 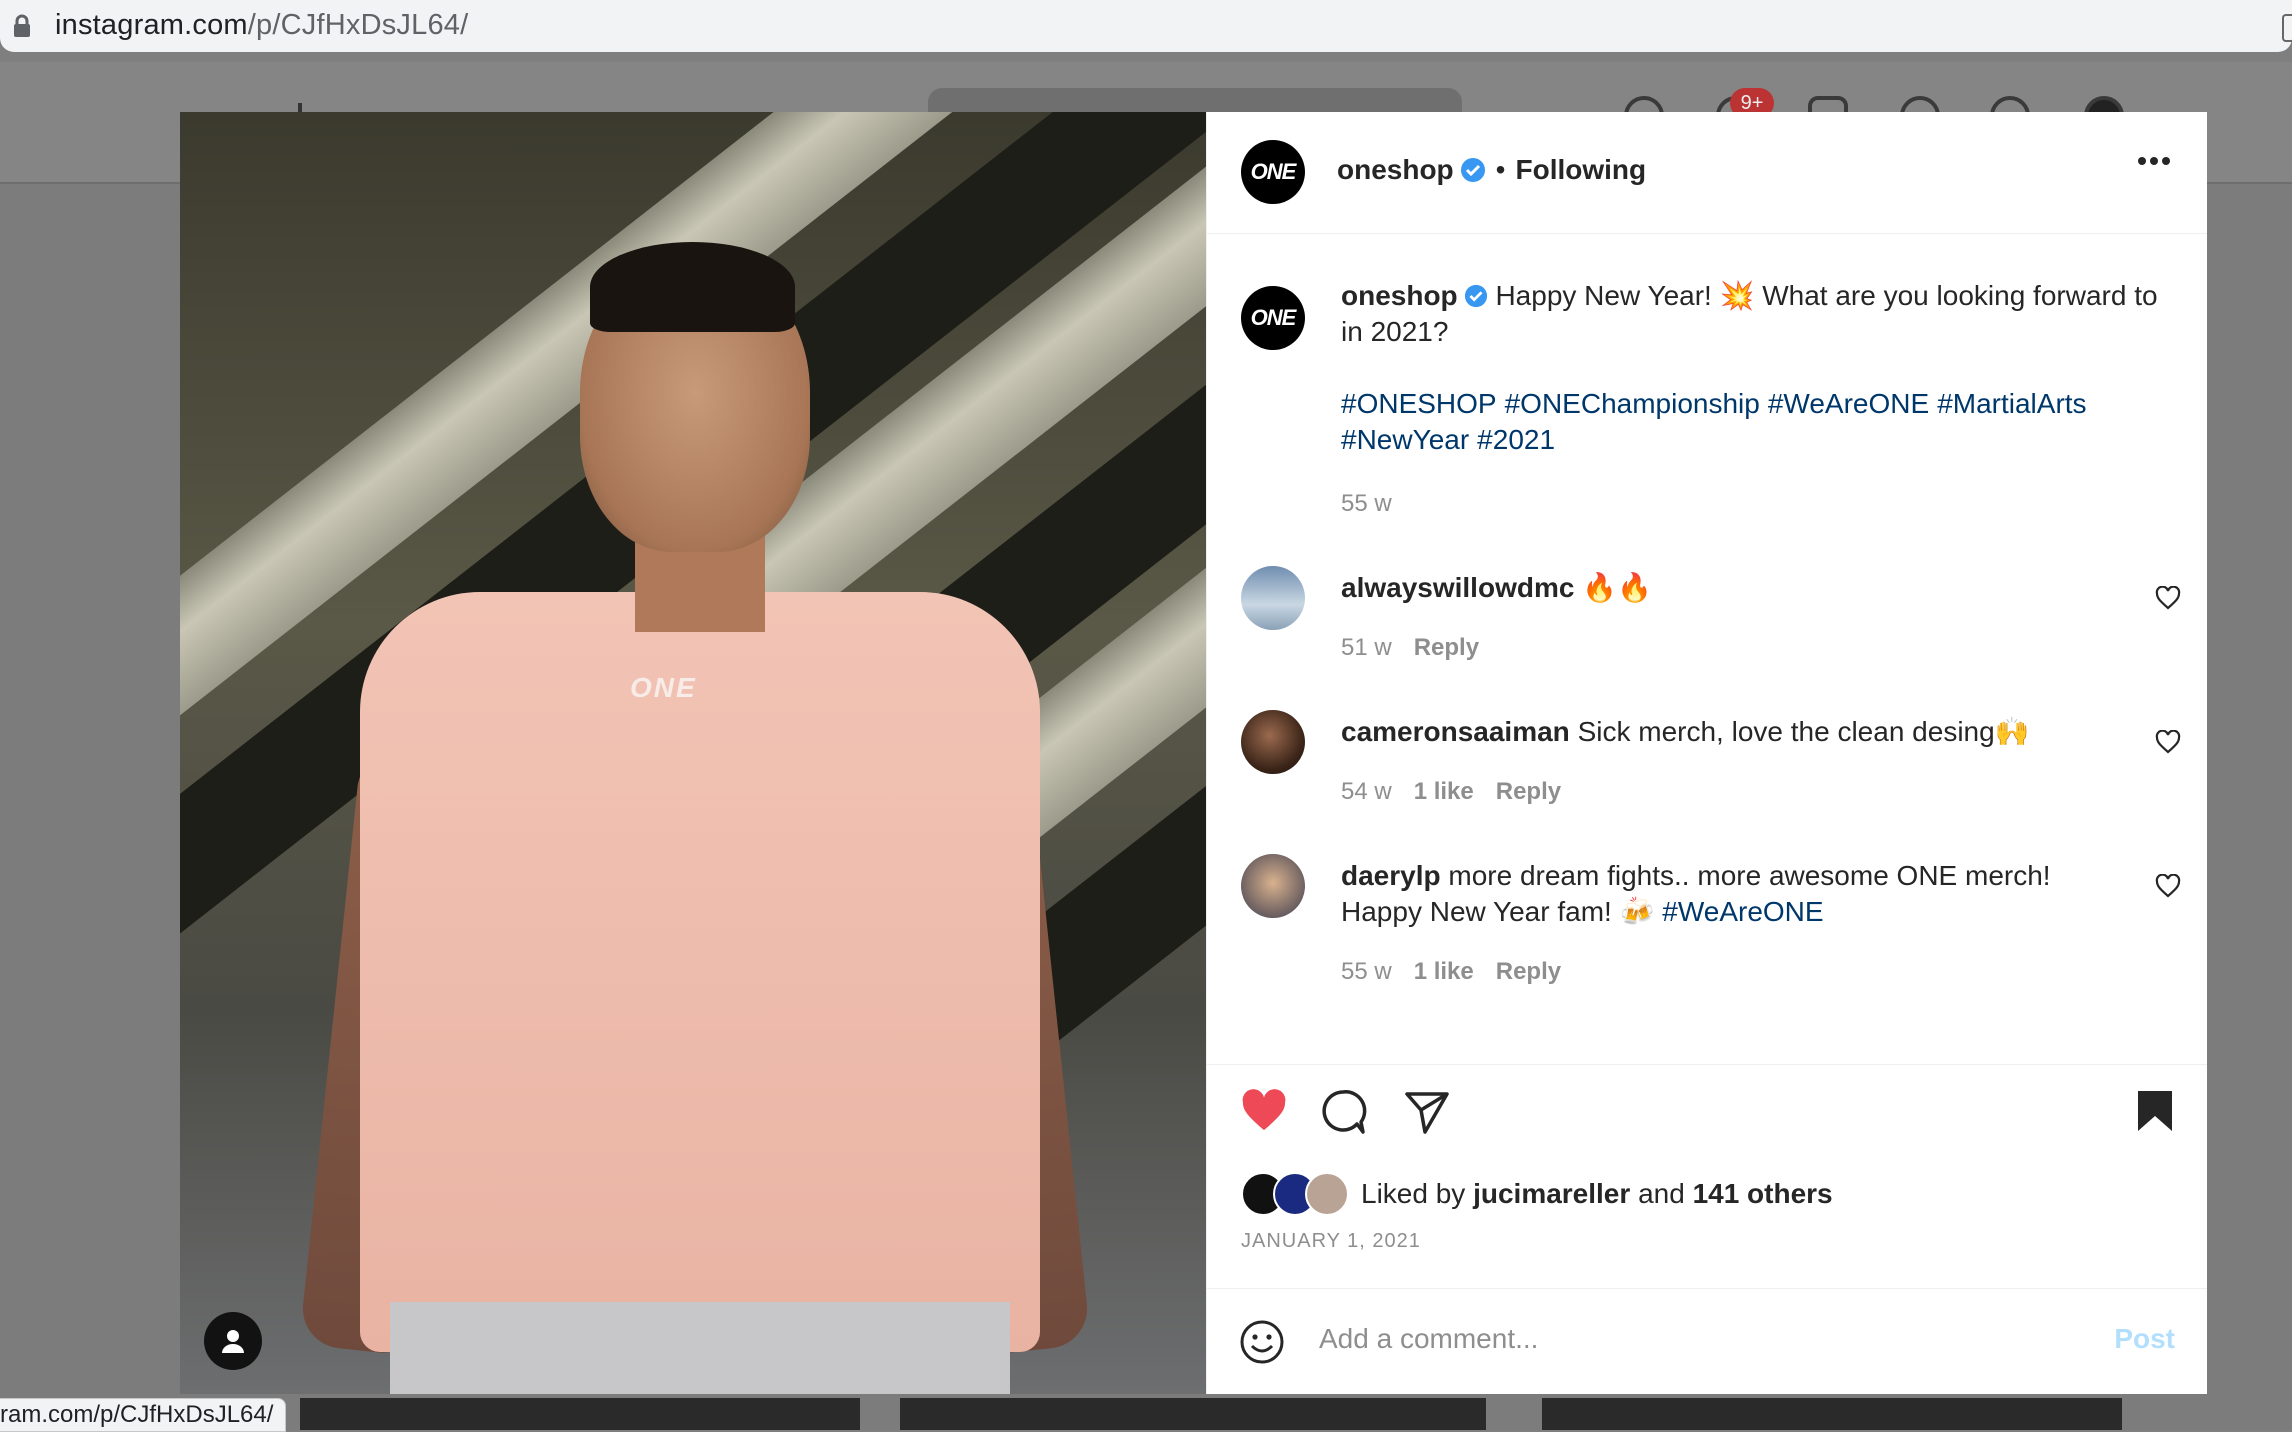 I want to click on comment-text: Sick merch, love the clean desing🙌, so click(x=1803, y=731).